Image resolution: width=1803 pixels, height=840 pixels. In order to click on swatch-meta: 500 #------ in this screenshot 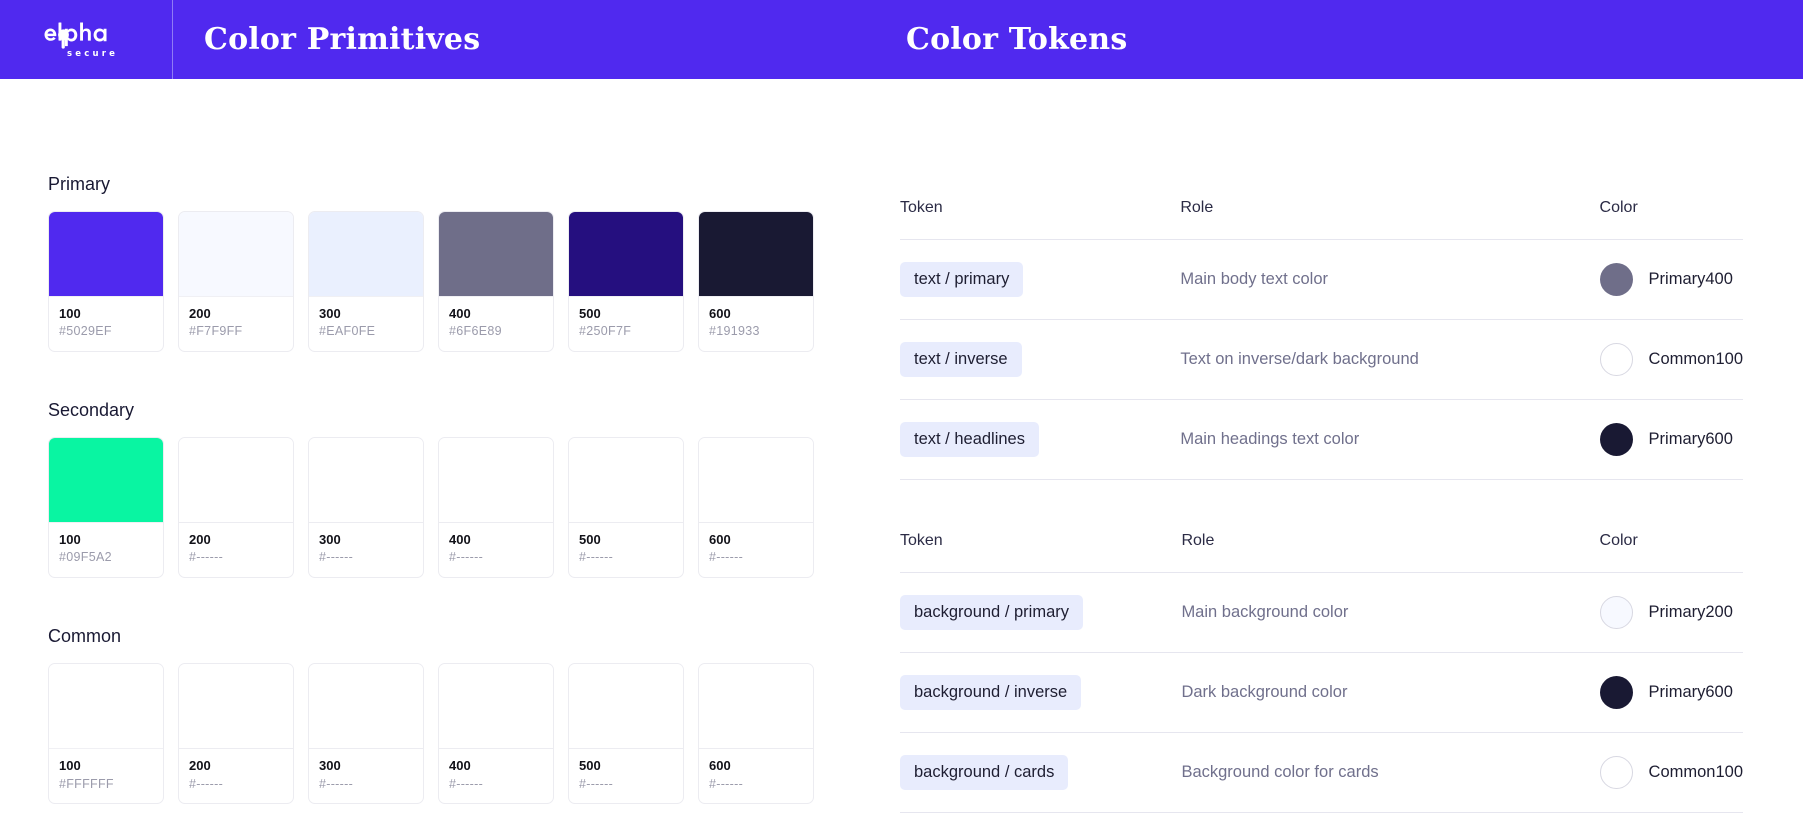, I will do `click(626, 550)`.